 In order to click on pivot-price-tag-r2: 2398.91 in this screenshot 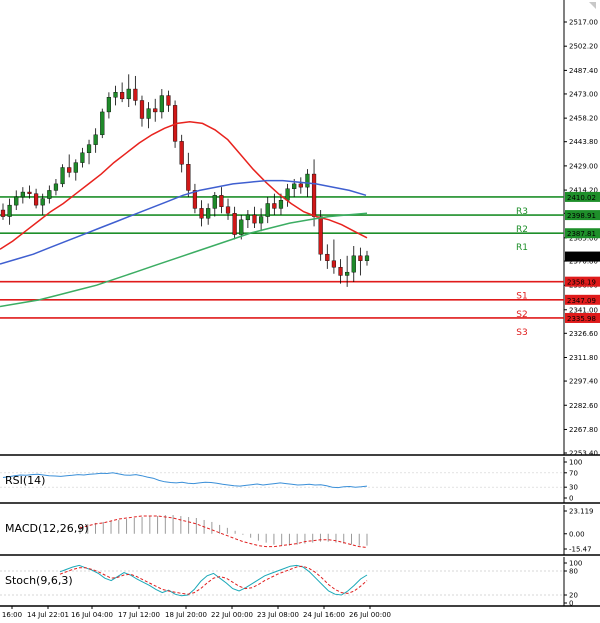, I will do `click(582, 215)`.